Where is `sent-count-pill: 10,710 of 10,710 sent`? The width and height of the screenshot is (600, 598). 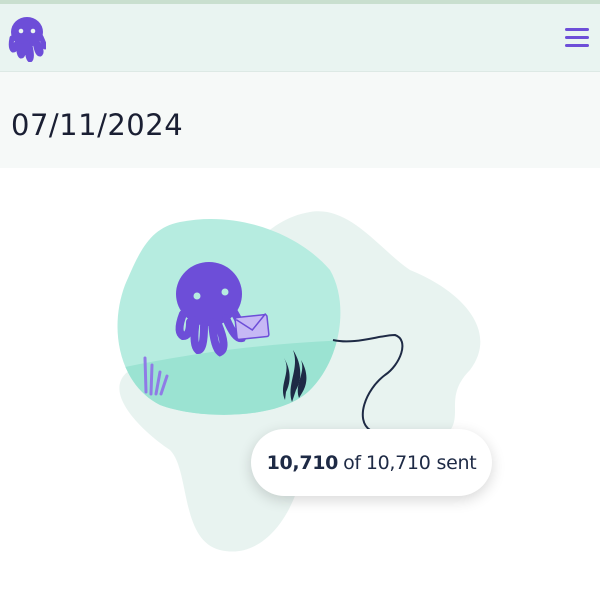 sent-count-pill: 10,710 of 10,710 sent is located at coordinates (371, 462).